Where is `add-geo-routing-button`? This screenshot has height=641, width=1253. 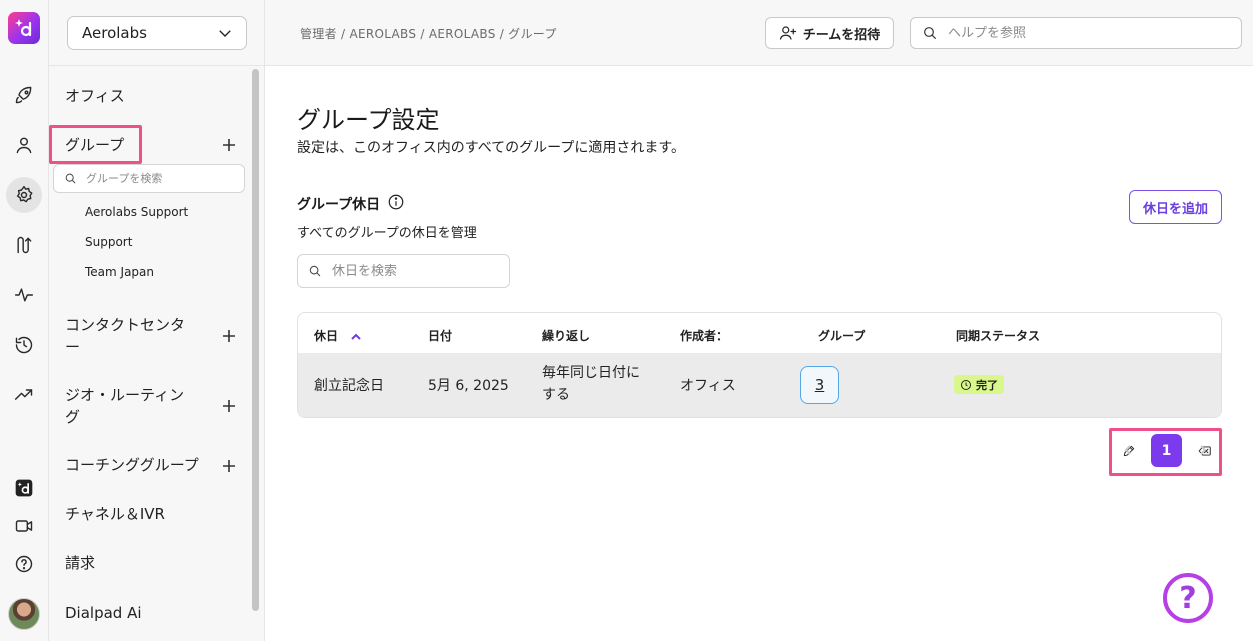
add-geo-routing-button is located at coordinates (229, 406).